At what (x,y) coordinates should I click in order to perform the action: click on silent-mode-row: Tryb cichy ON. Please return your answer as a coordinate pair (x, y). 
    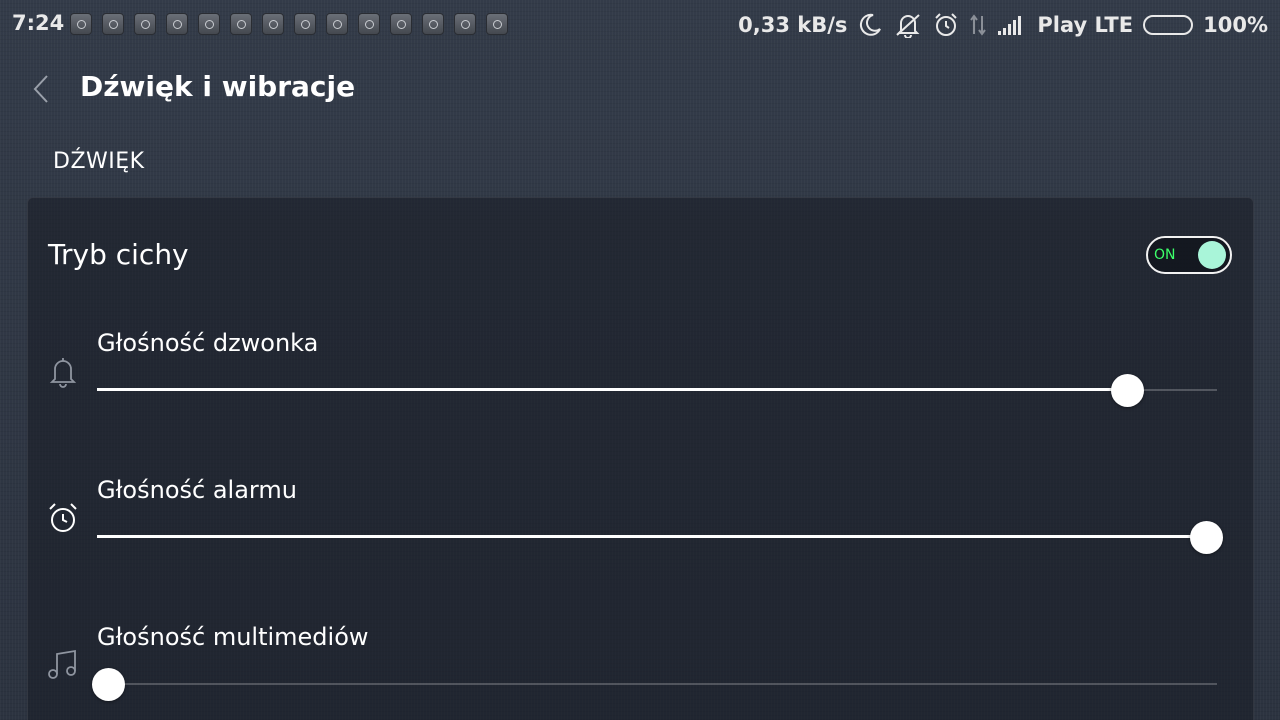
    Looking at the image, I should click on (640, 247).